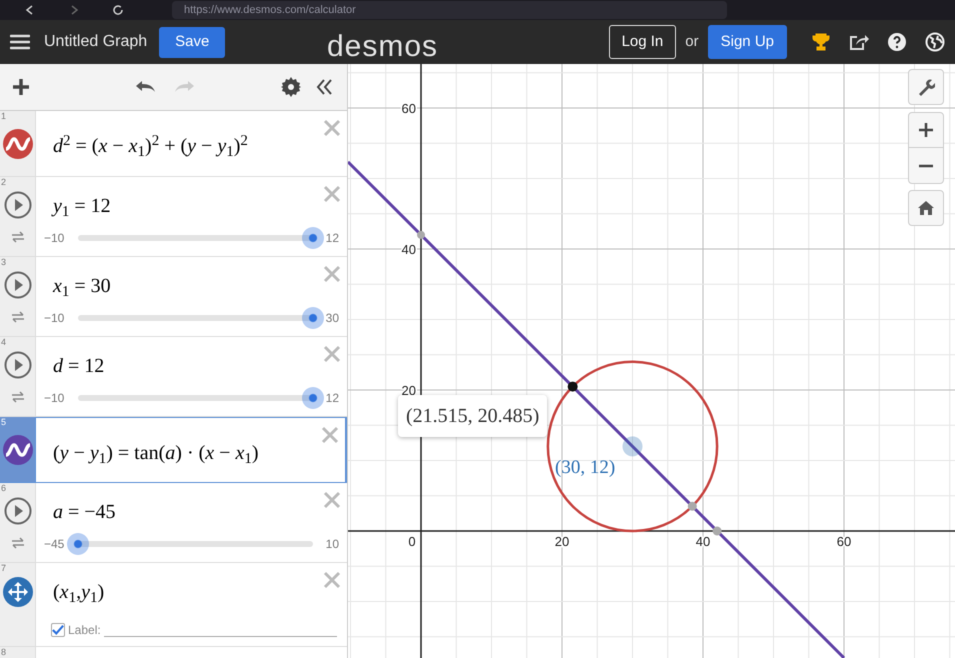 The width and height of the screenshot is (955, 658). I want to click on login-button: Log In, so click(642, 42).